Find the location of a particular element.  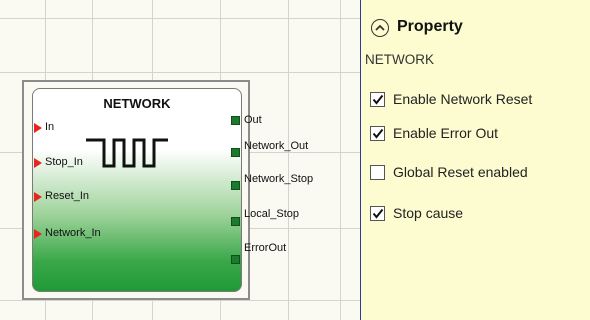

input-pin-network-in is located at coordinates (38, 234).